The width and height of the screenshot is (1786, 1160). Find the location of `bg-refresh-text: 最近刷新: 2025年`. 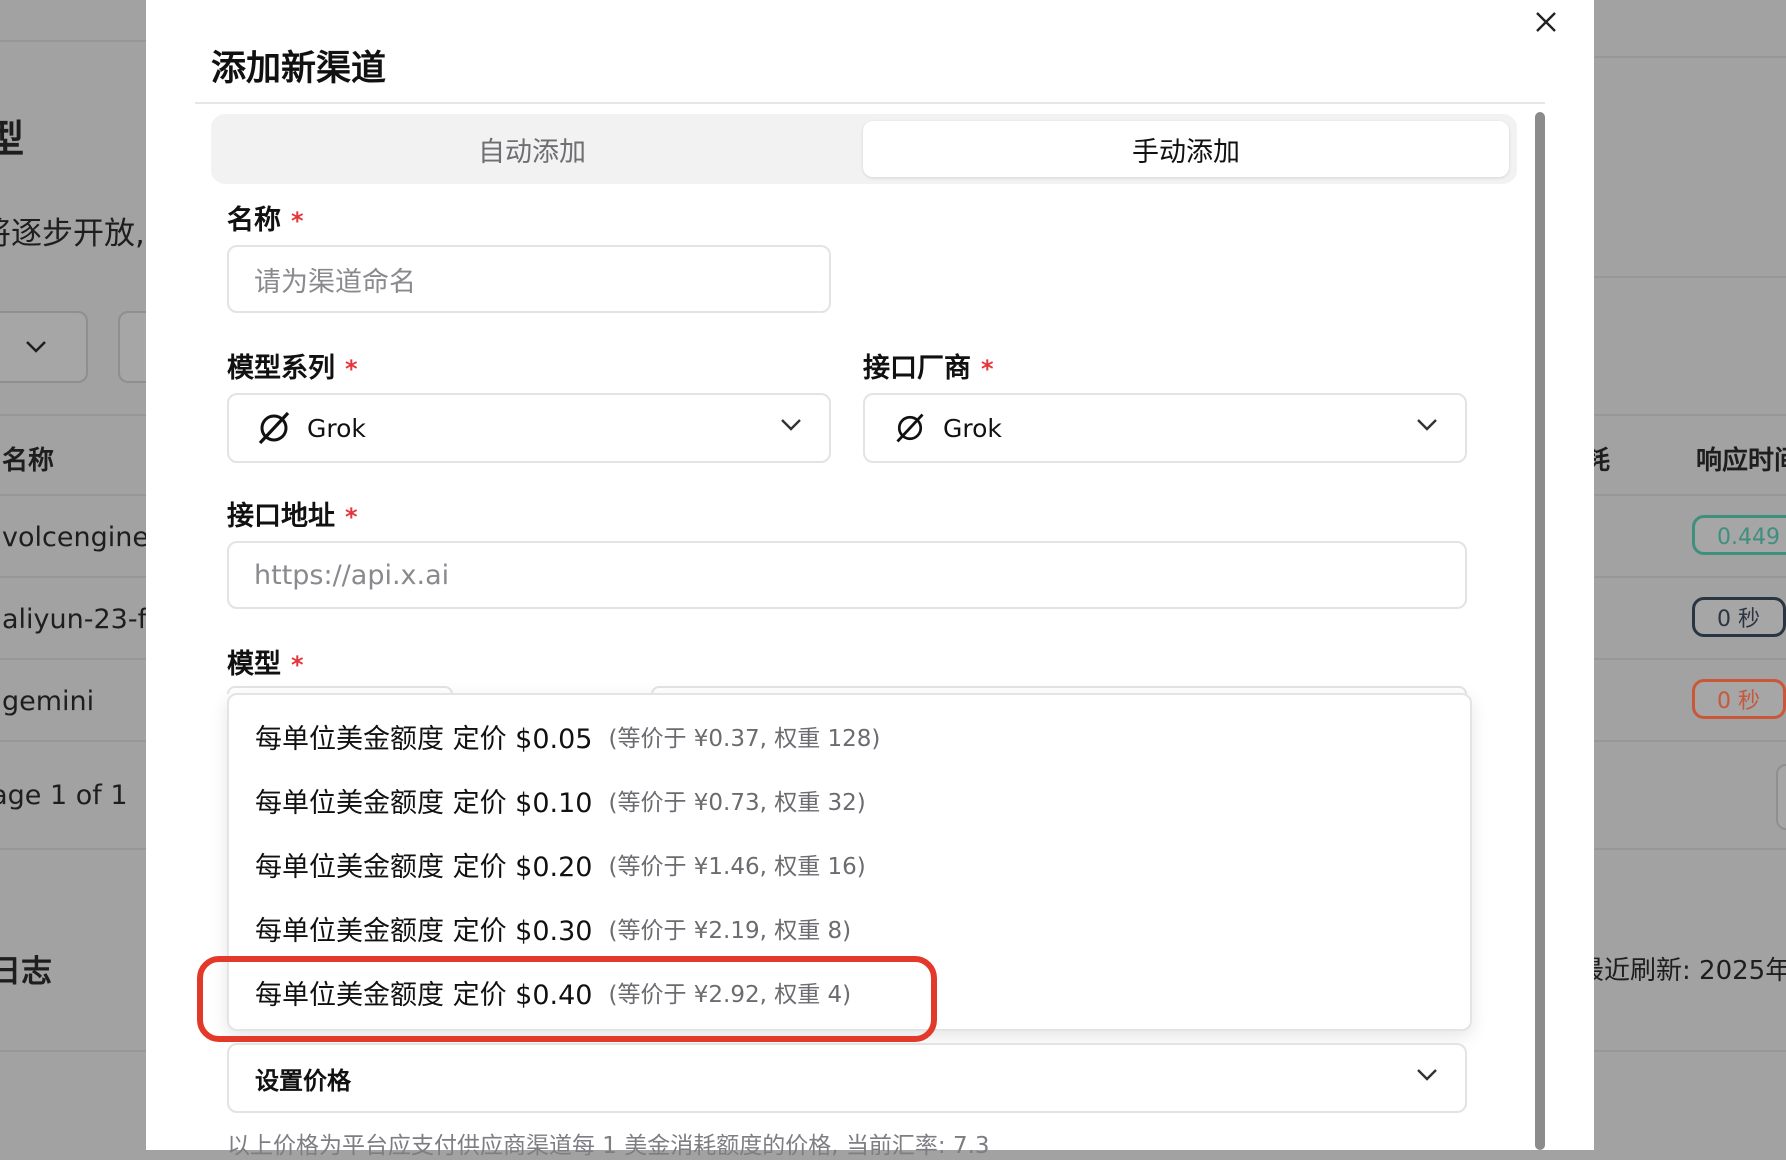

bg-refresh-text: 最近刷新: 2025年 is located at coordinates (1682, 971).